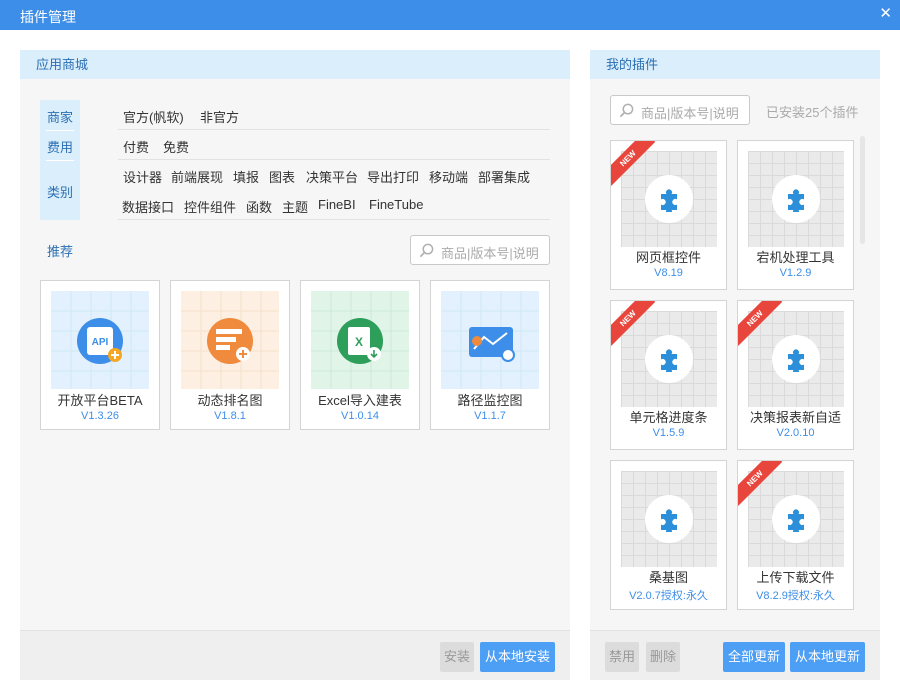 The width and height of the screenshot is (900, 700). What do you see at coordinates (334, 145) in the screenshot?
I see `fee-filter-row: 付费 免费` at bounding box center [334, 145].